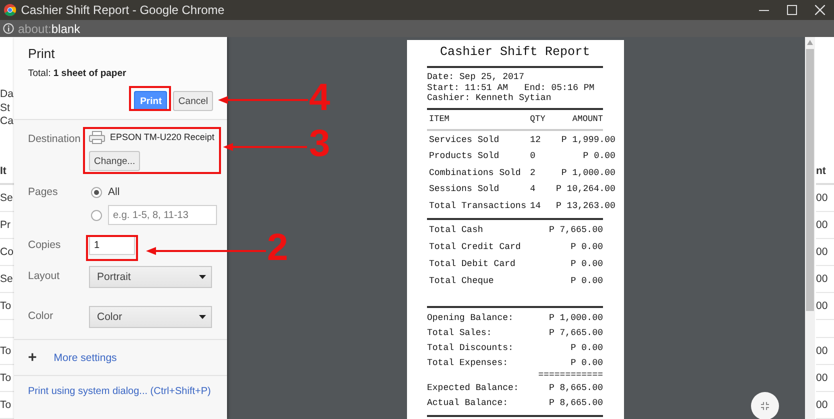  I want to click on field-label: Layout, so click(44, 276).